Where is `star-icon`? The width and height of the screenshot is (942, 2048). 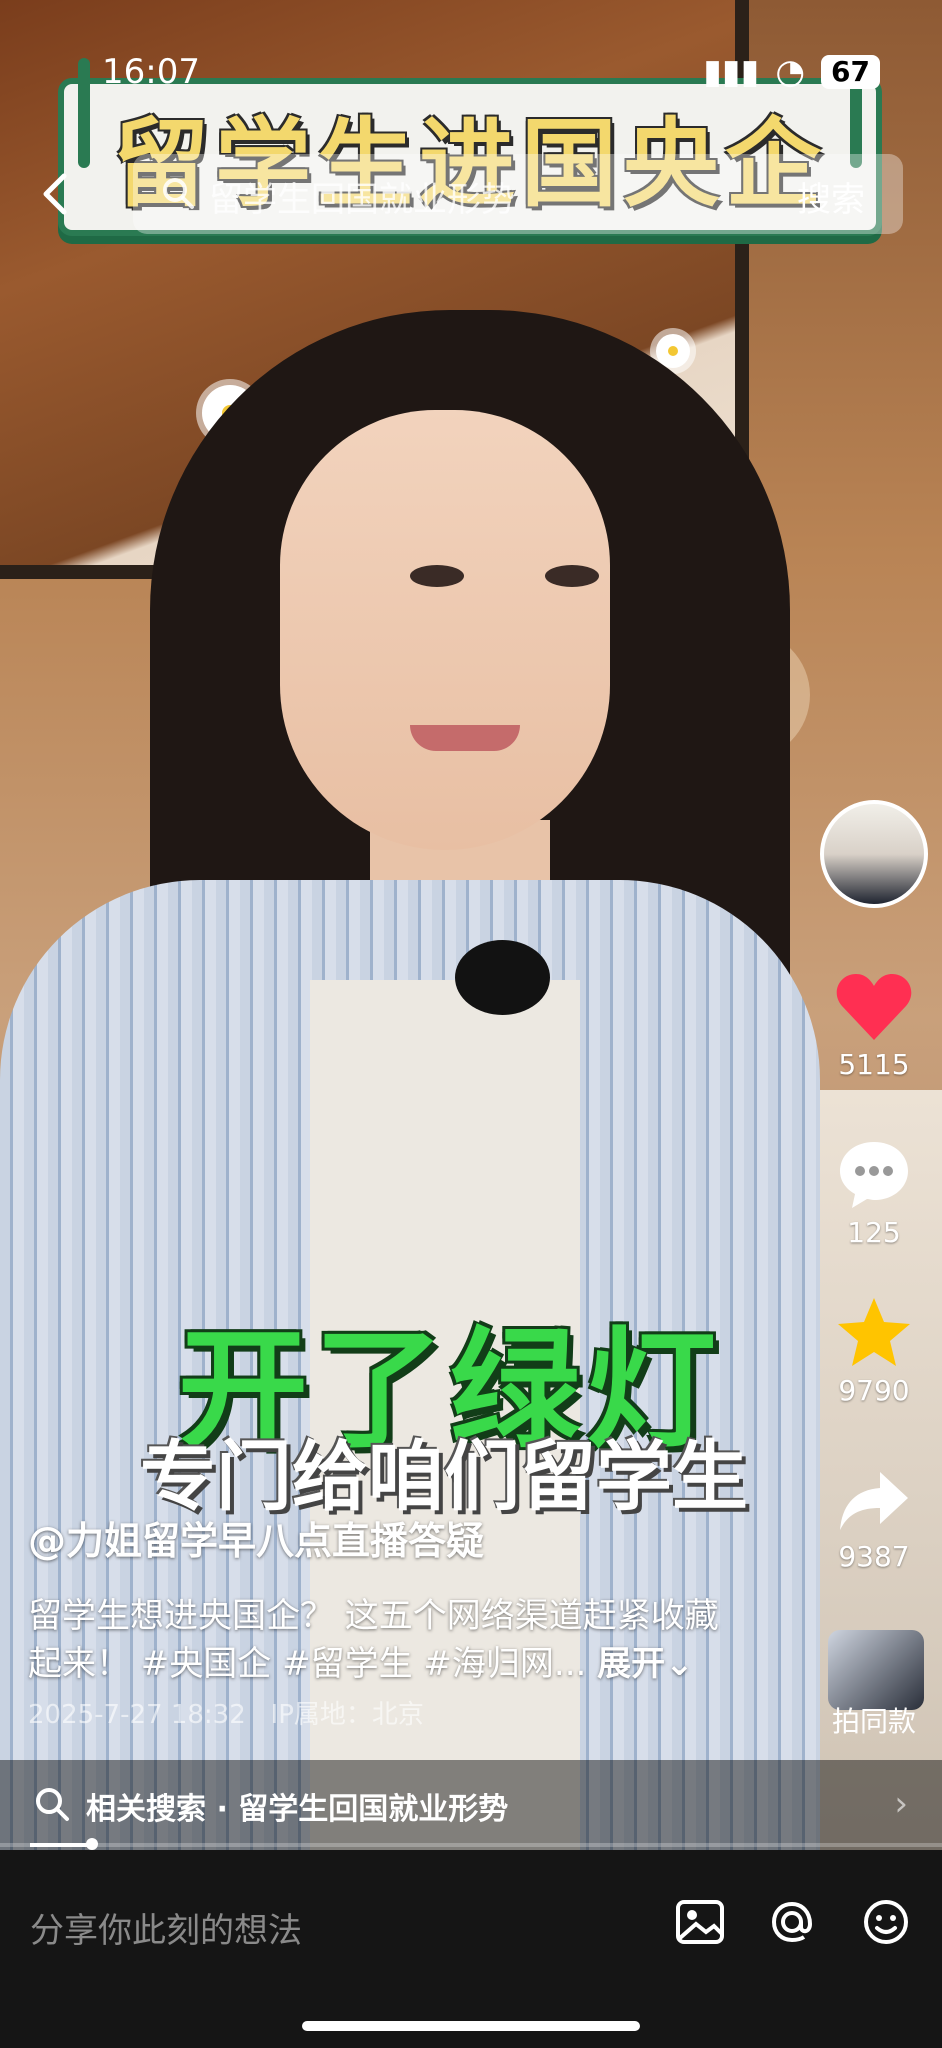 star-icon is located at coordinates (874, 1332).